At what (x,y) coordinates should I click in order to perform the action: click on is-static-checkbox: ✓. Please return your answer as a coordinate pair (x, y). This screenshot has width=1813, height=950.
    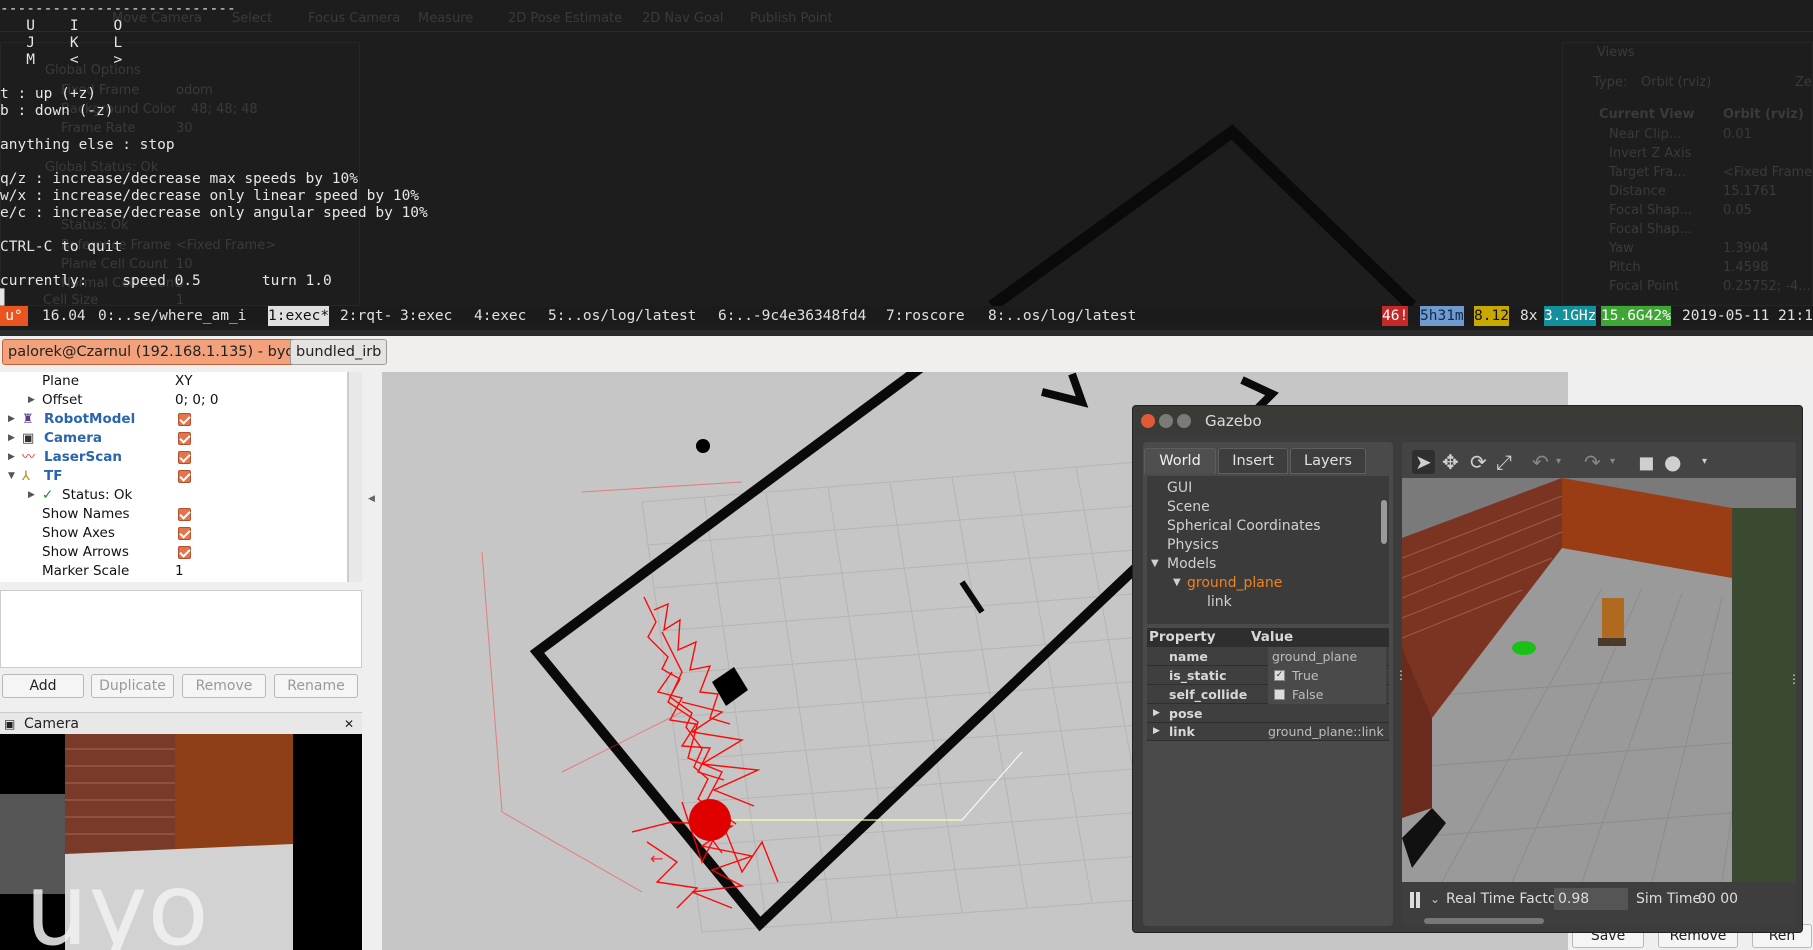
    Looking at the image, I should click on (1279, 675).